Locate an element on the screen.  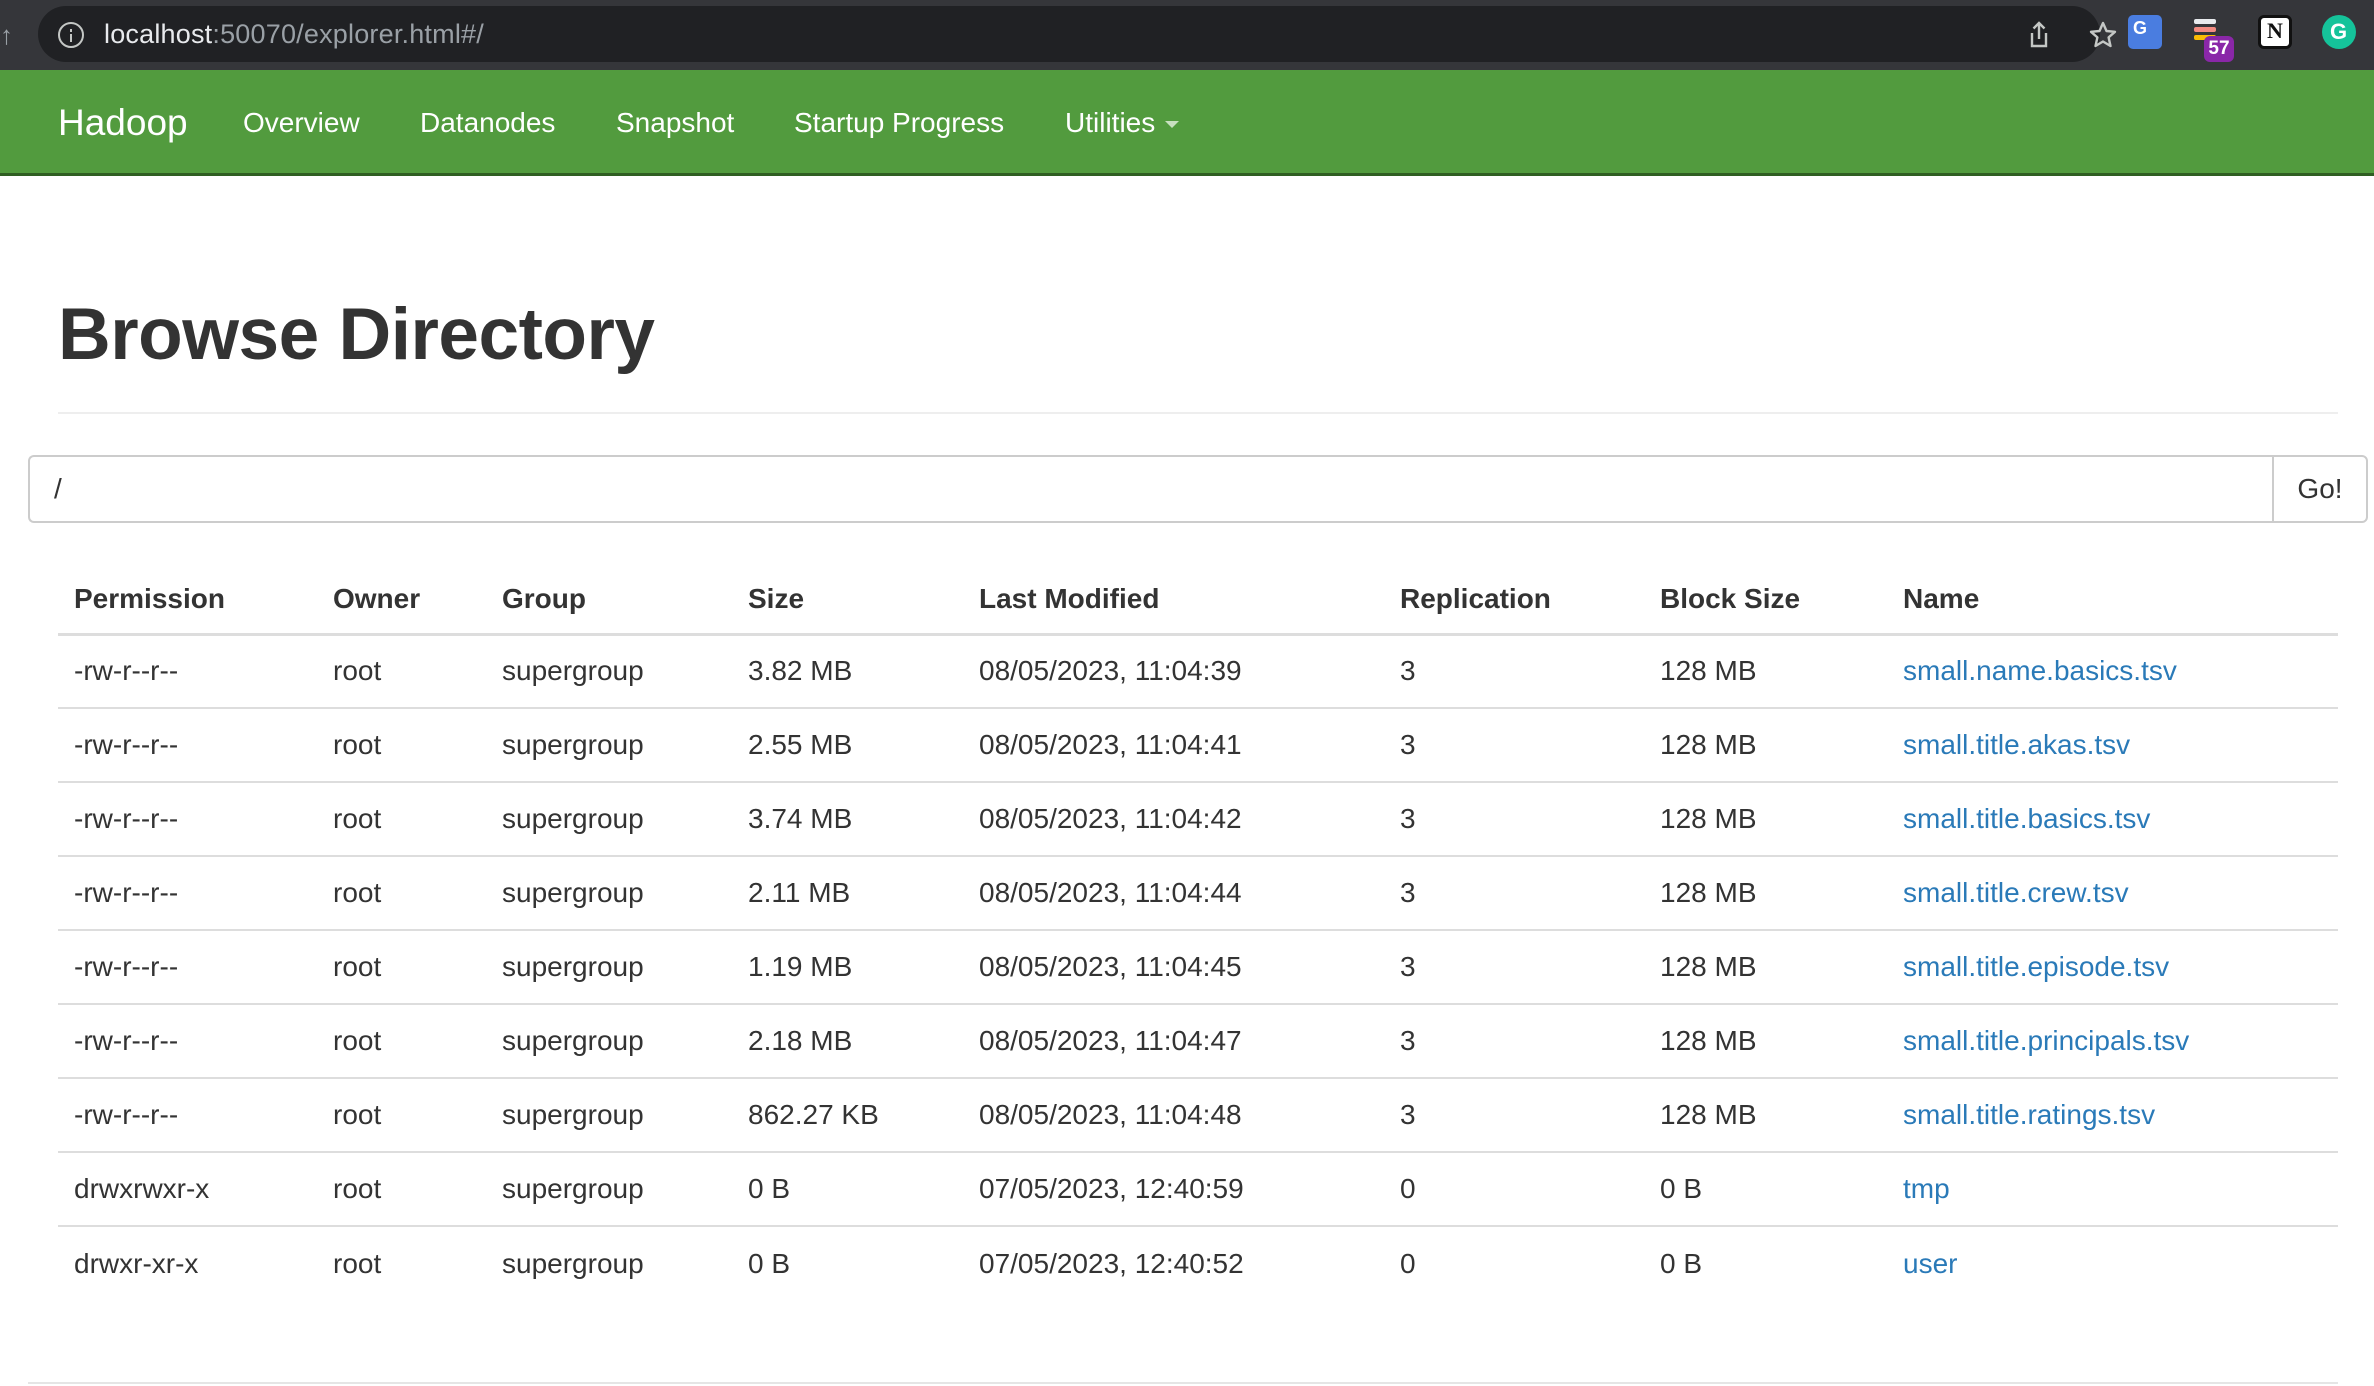
header-block-size: Block Size is located at coordinates (1765, 601).